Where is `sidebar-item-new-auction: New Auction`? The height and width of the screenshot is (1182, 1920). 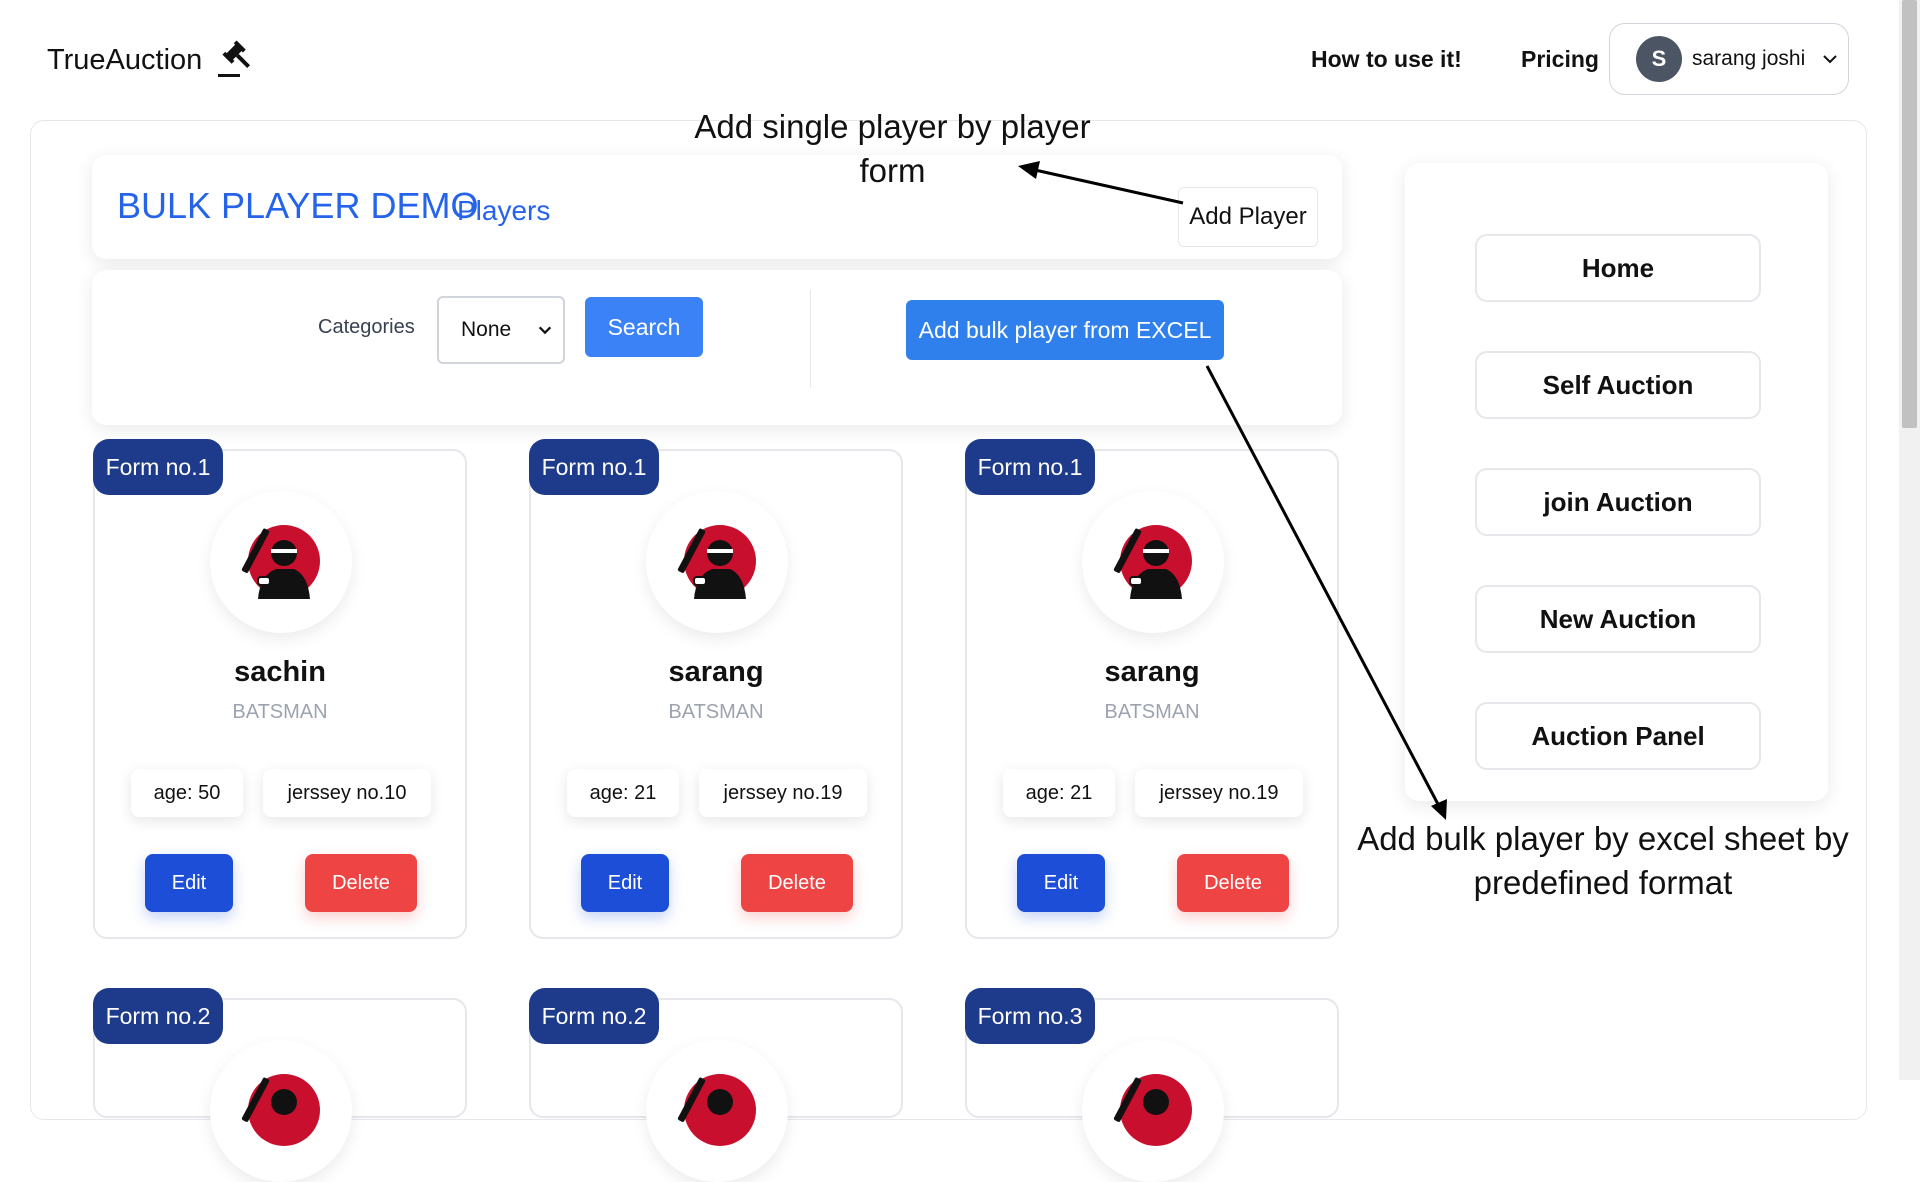 sidebar-item-new-auction: New Auction is located at coordinates (1618, 619).